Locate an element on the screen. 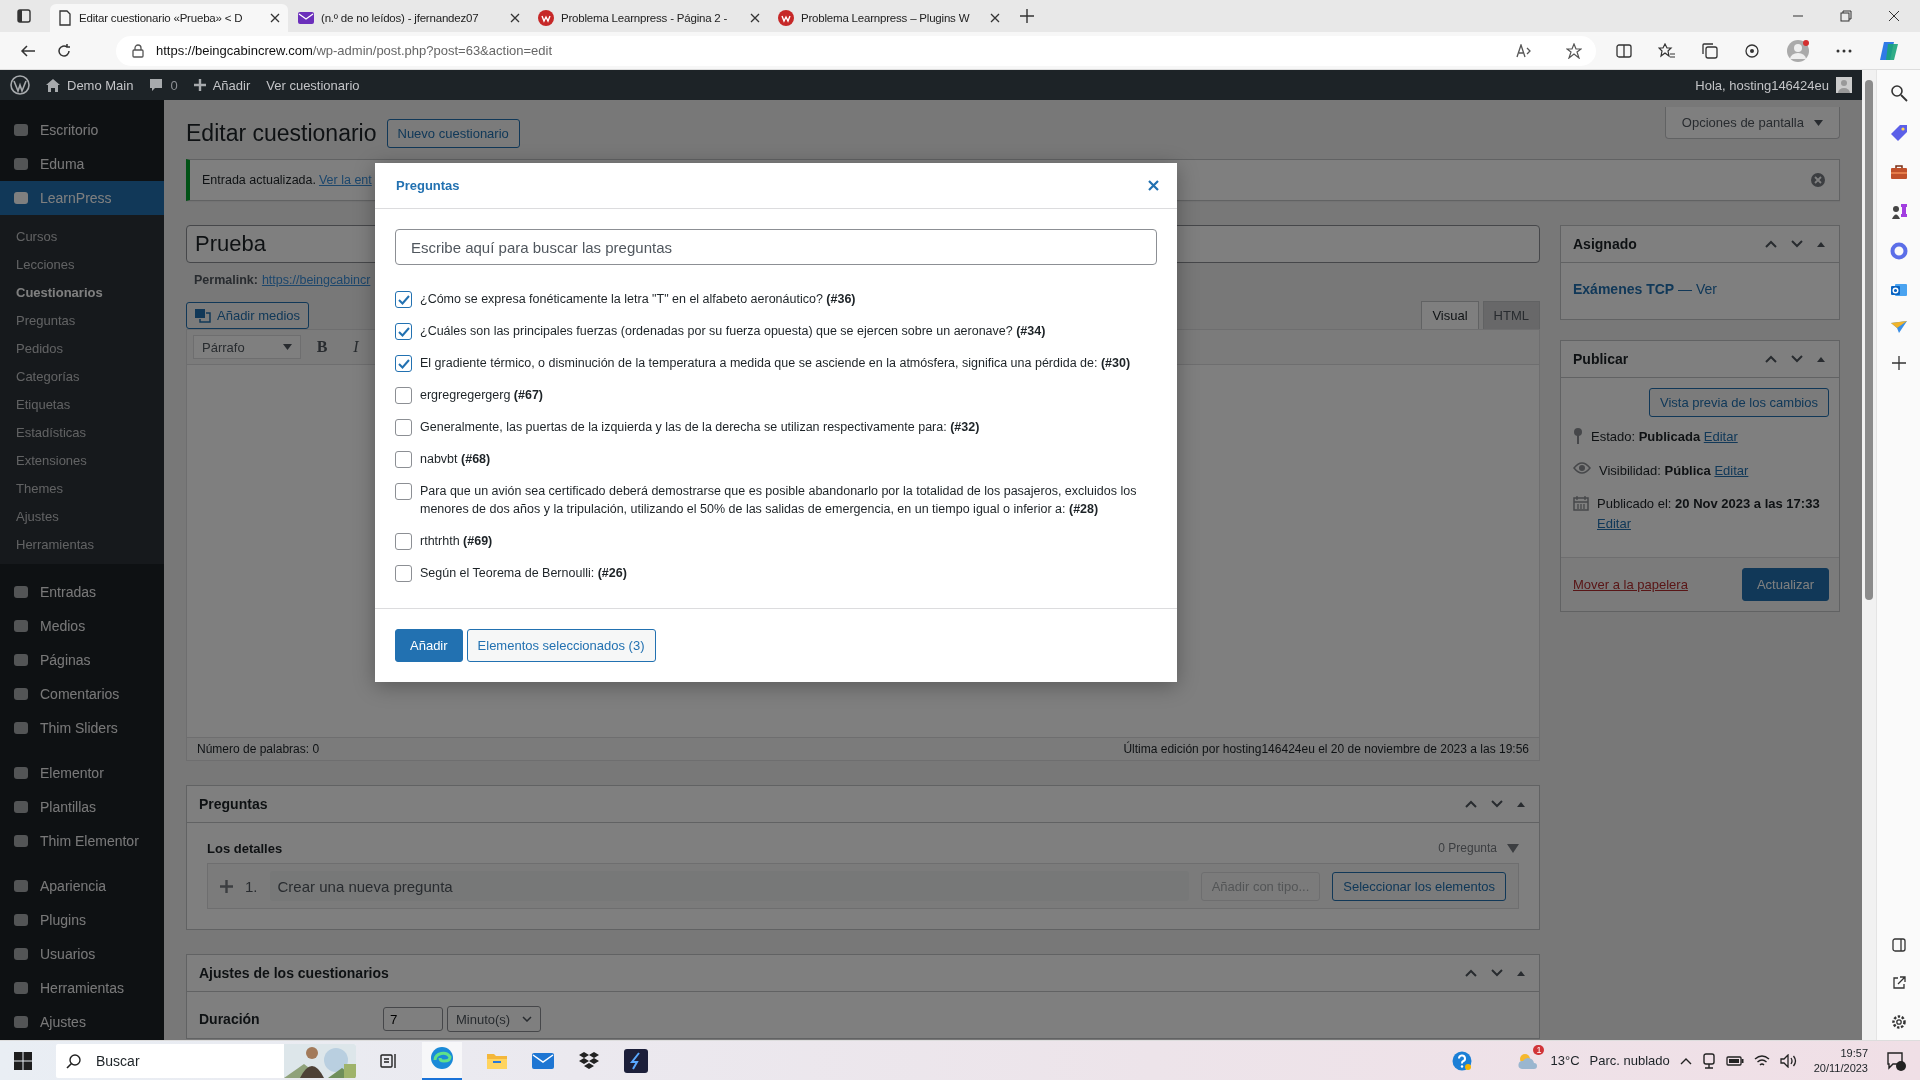 The image size is (1920, 1080). sidebar-item: Comentarios is located at coordinates (82, 694).